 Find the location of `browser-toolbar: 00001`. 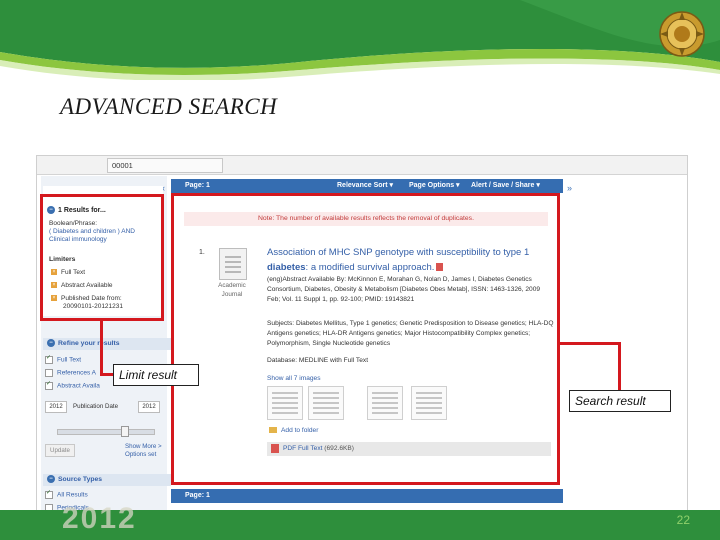

browser-toolbar: 00001 is located at coordinates (362, 165).